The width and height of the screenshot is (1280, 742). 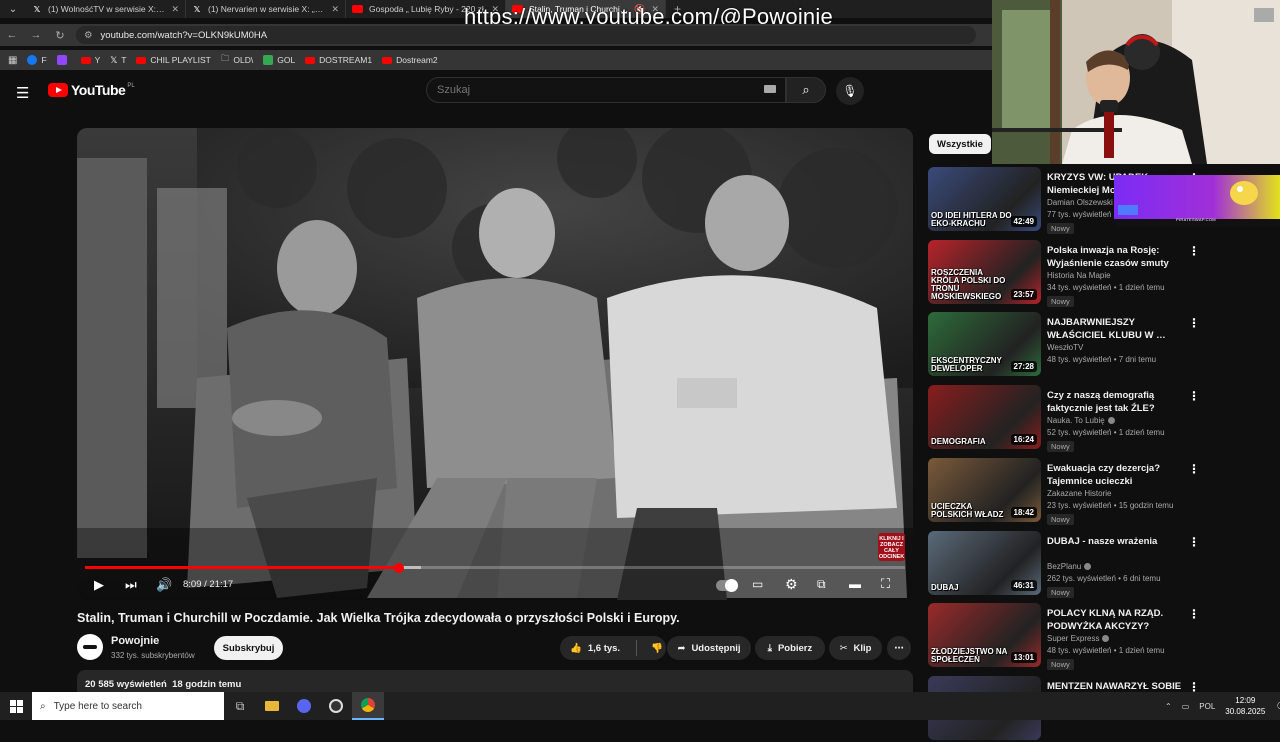 I want to click on miniplayer-icon: ⧉, so click(x=821, y=584).